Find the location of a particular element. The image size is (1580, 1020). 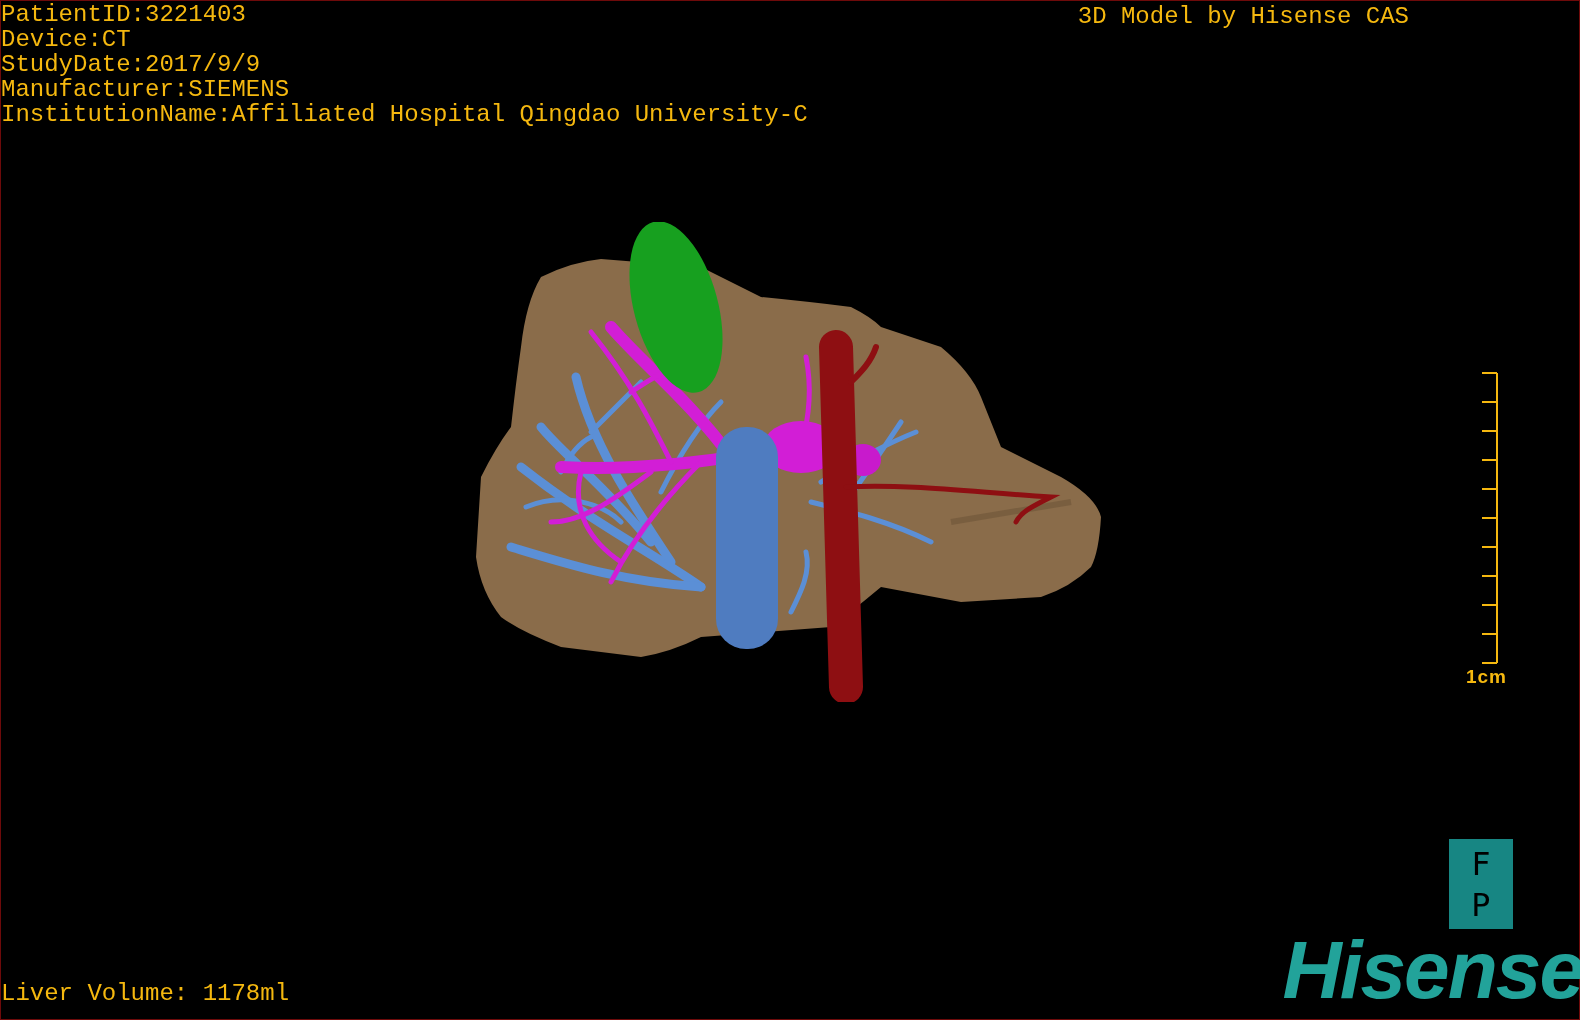

study-info-line: PatientID:3221403 is located at coordinates (124, 14).